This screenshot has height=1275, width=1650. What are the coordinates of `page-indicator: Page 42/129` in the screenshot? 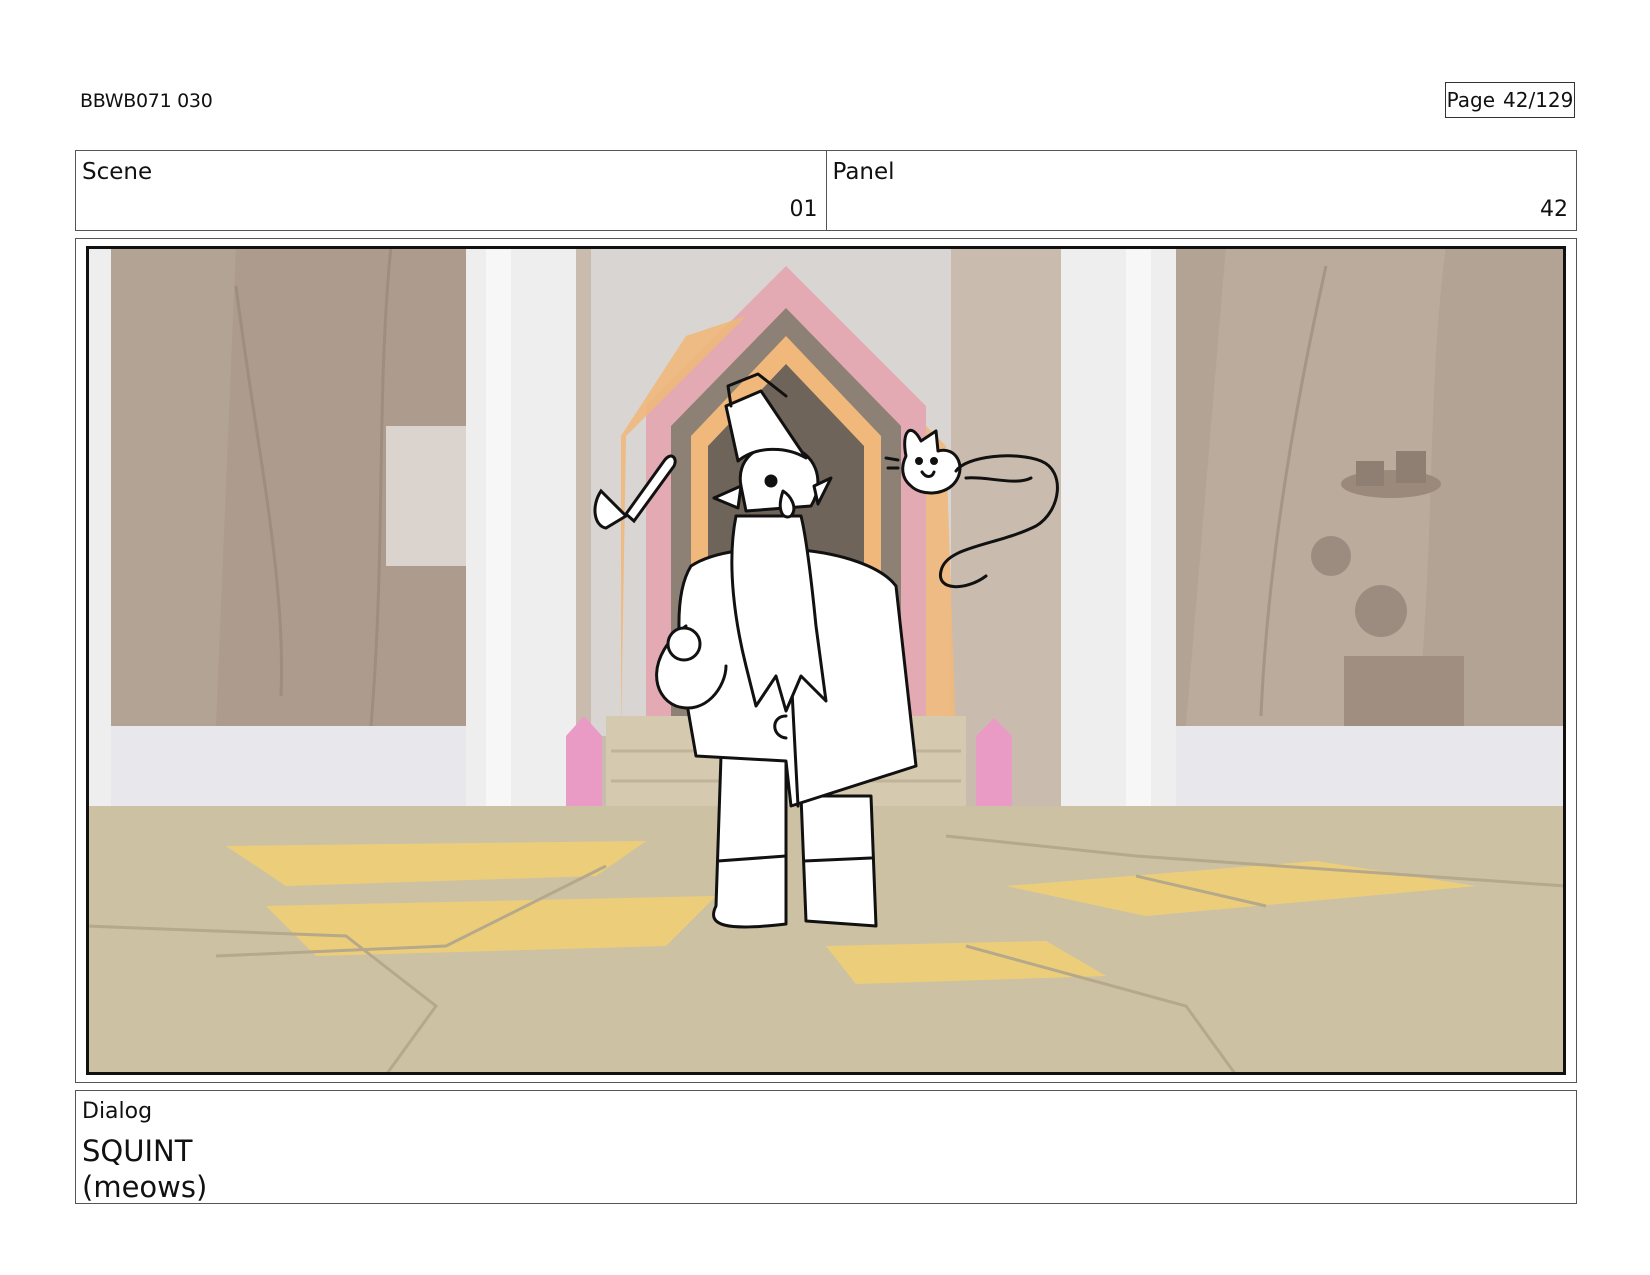 It's located at (1510, 100).